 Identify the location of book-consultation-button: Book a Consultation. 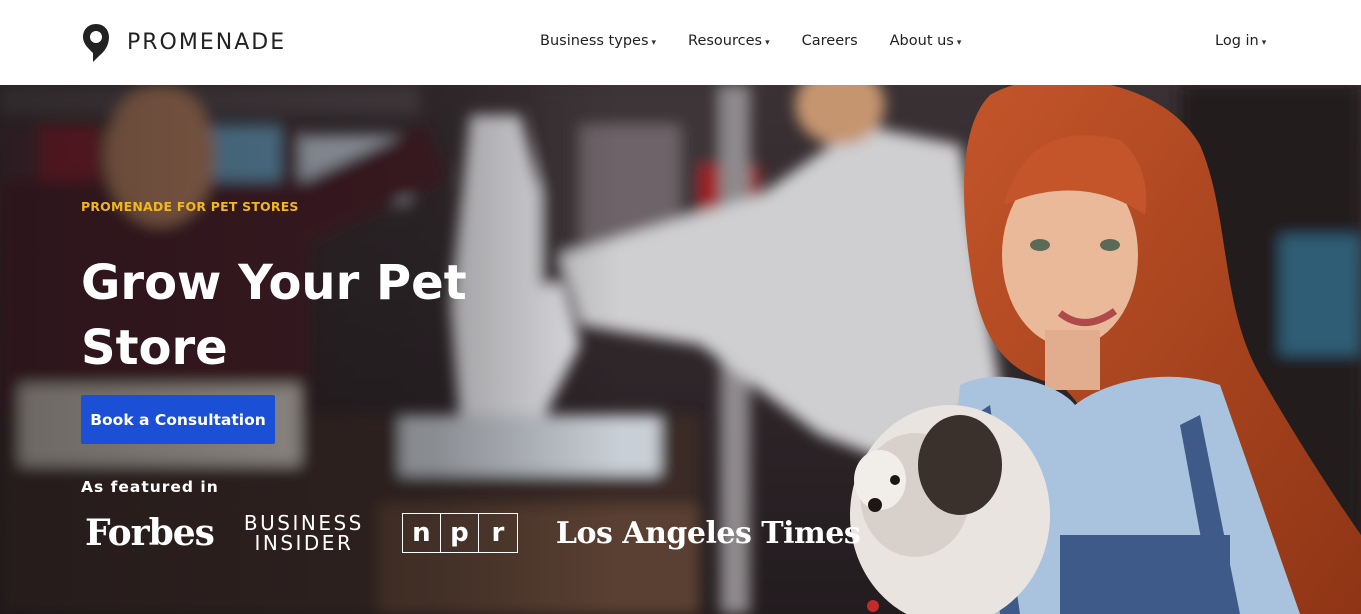
(178, 419).